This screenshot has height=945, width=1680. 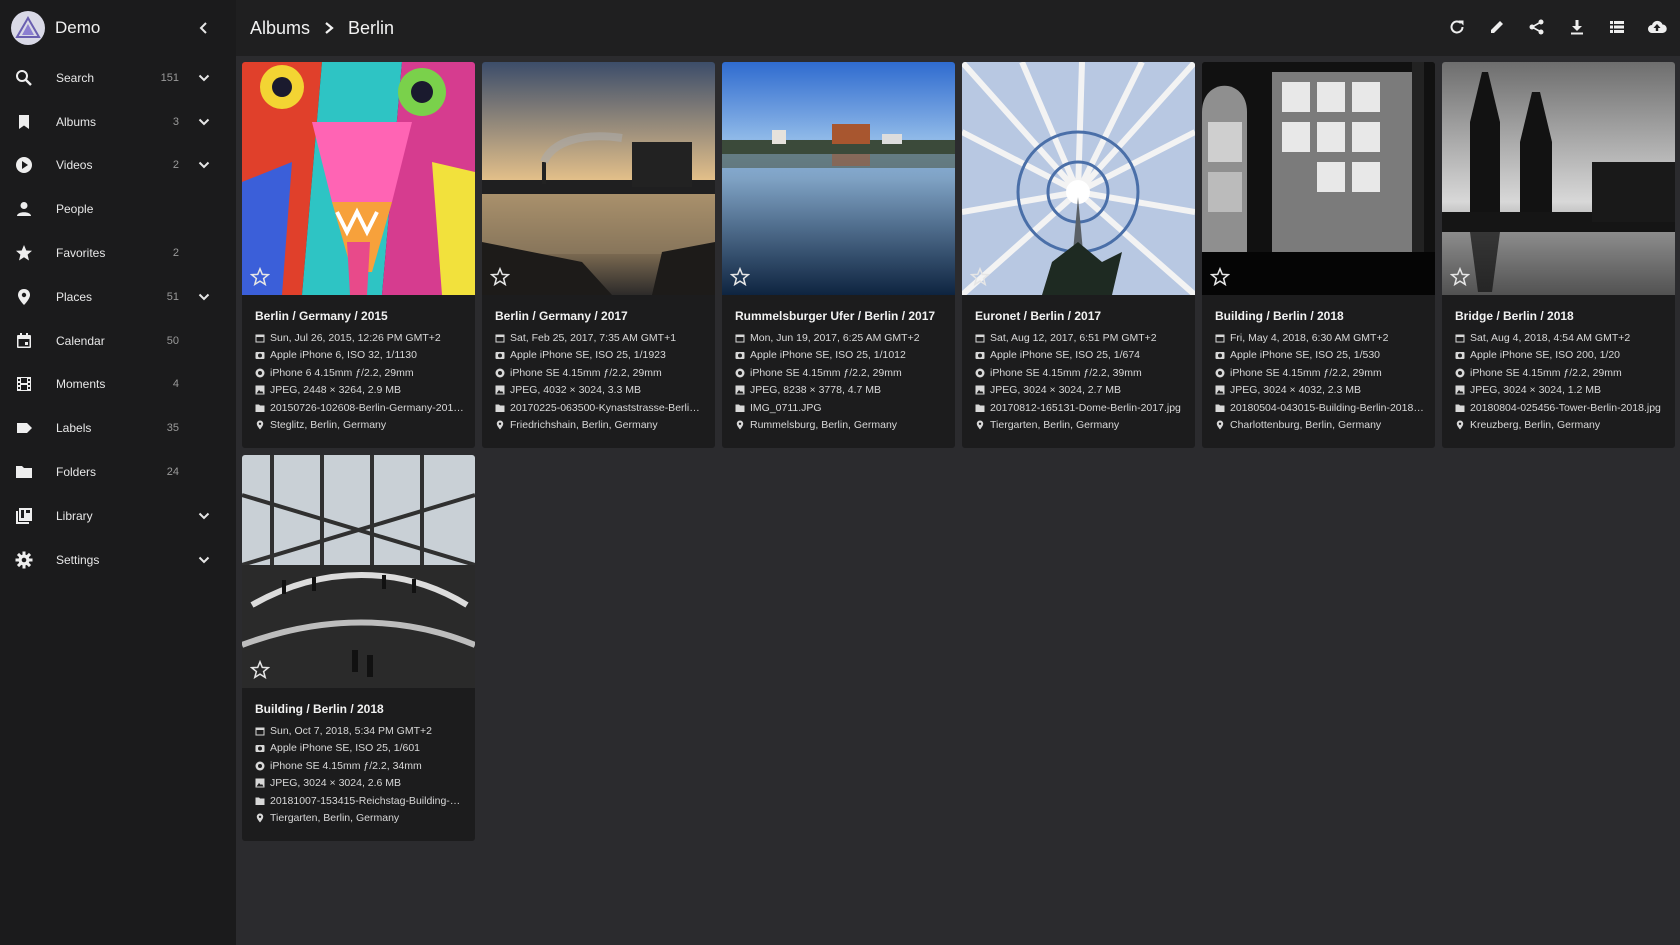 What do you see at coordinates (1545, 355) in the screenshot?
I see `photo-camera-text: Apple iPhone SE, ISO 200, 1/20` at bounding box center [1545, 355].